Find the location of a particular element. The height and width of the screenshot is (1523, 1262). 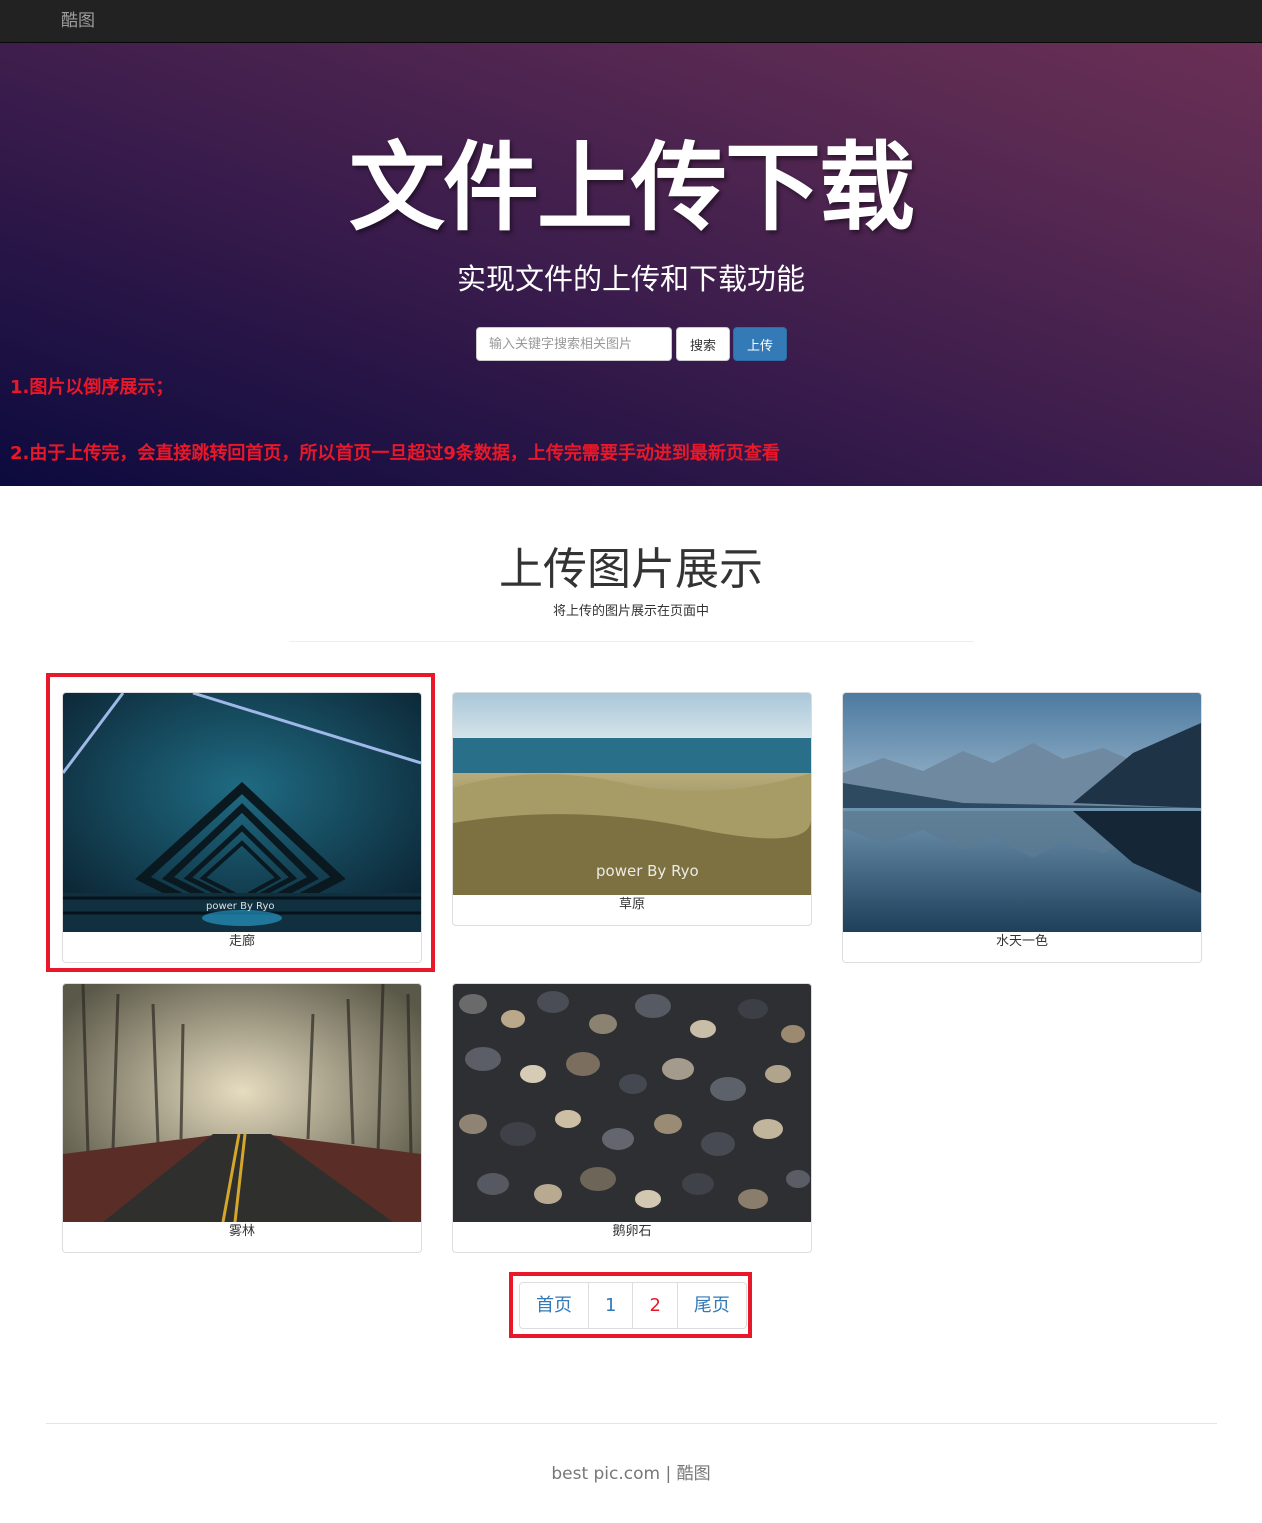

gallery-subtitle: 将上传的图片展示在页面中 is located at coordinates (630, 611).